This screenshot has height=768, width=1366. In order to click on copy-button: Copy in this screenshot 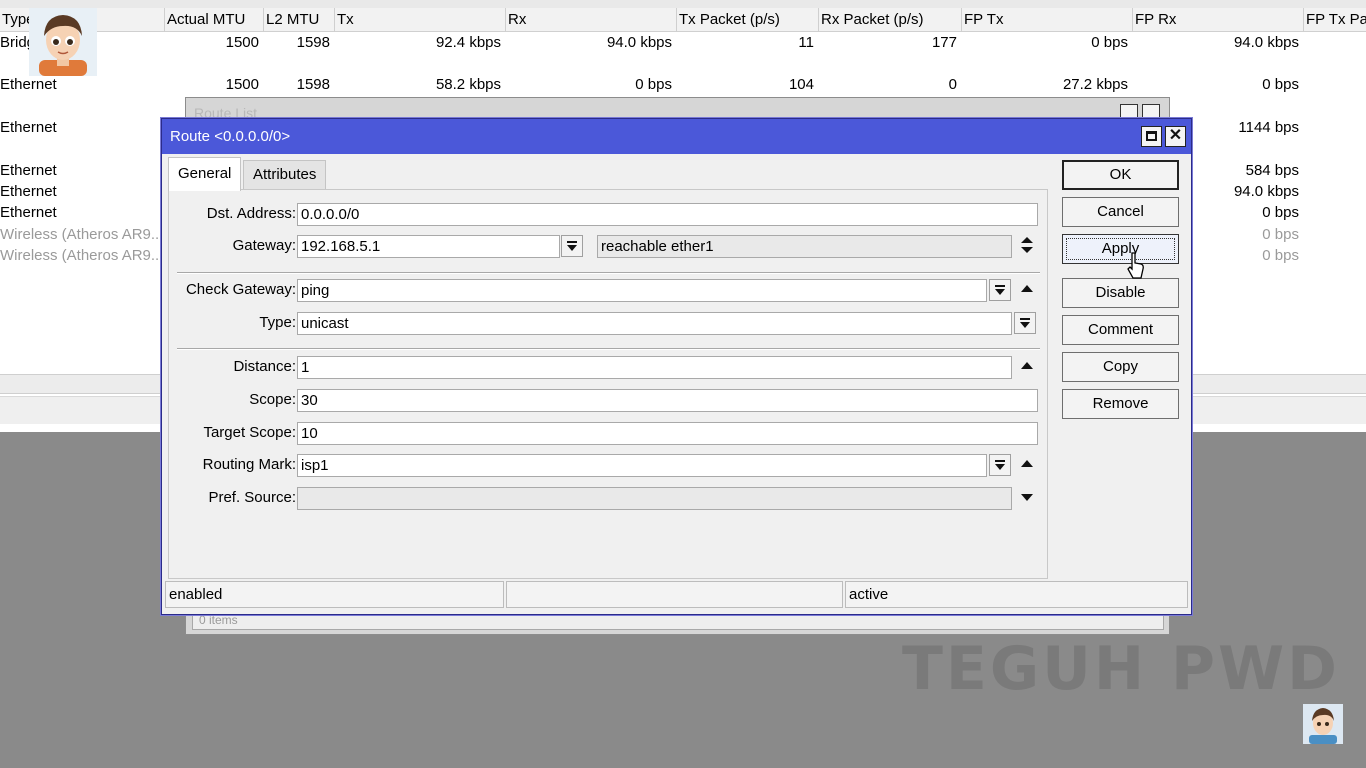, I will do `click(1120, 367)`.